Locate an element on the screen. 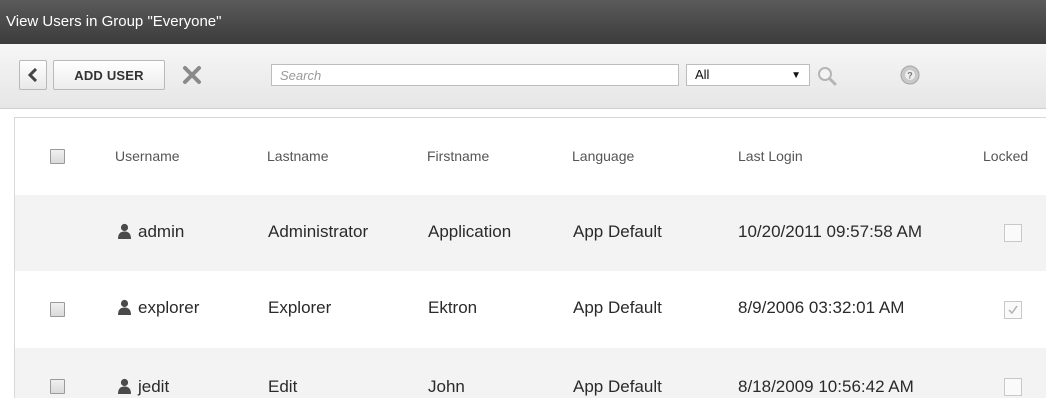  lastname-cell: Administrator is located at coordinates (318, 231).